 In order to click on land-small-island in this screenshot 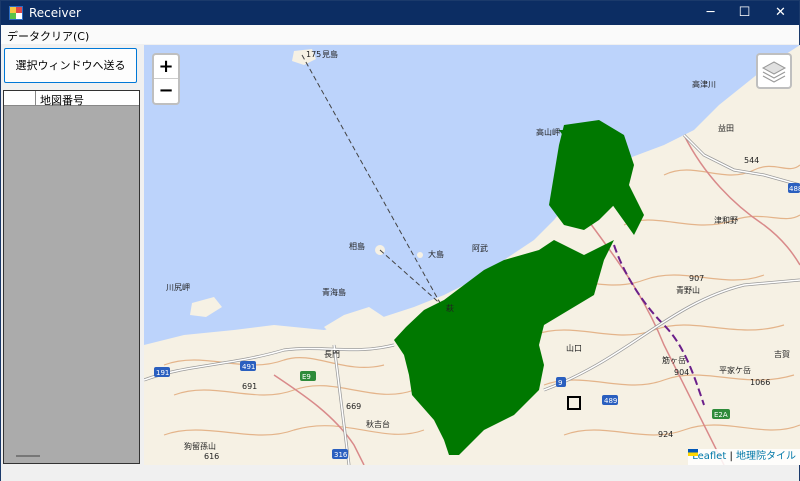, I will do `click(420, 255)`.